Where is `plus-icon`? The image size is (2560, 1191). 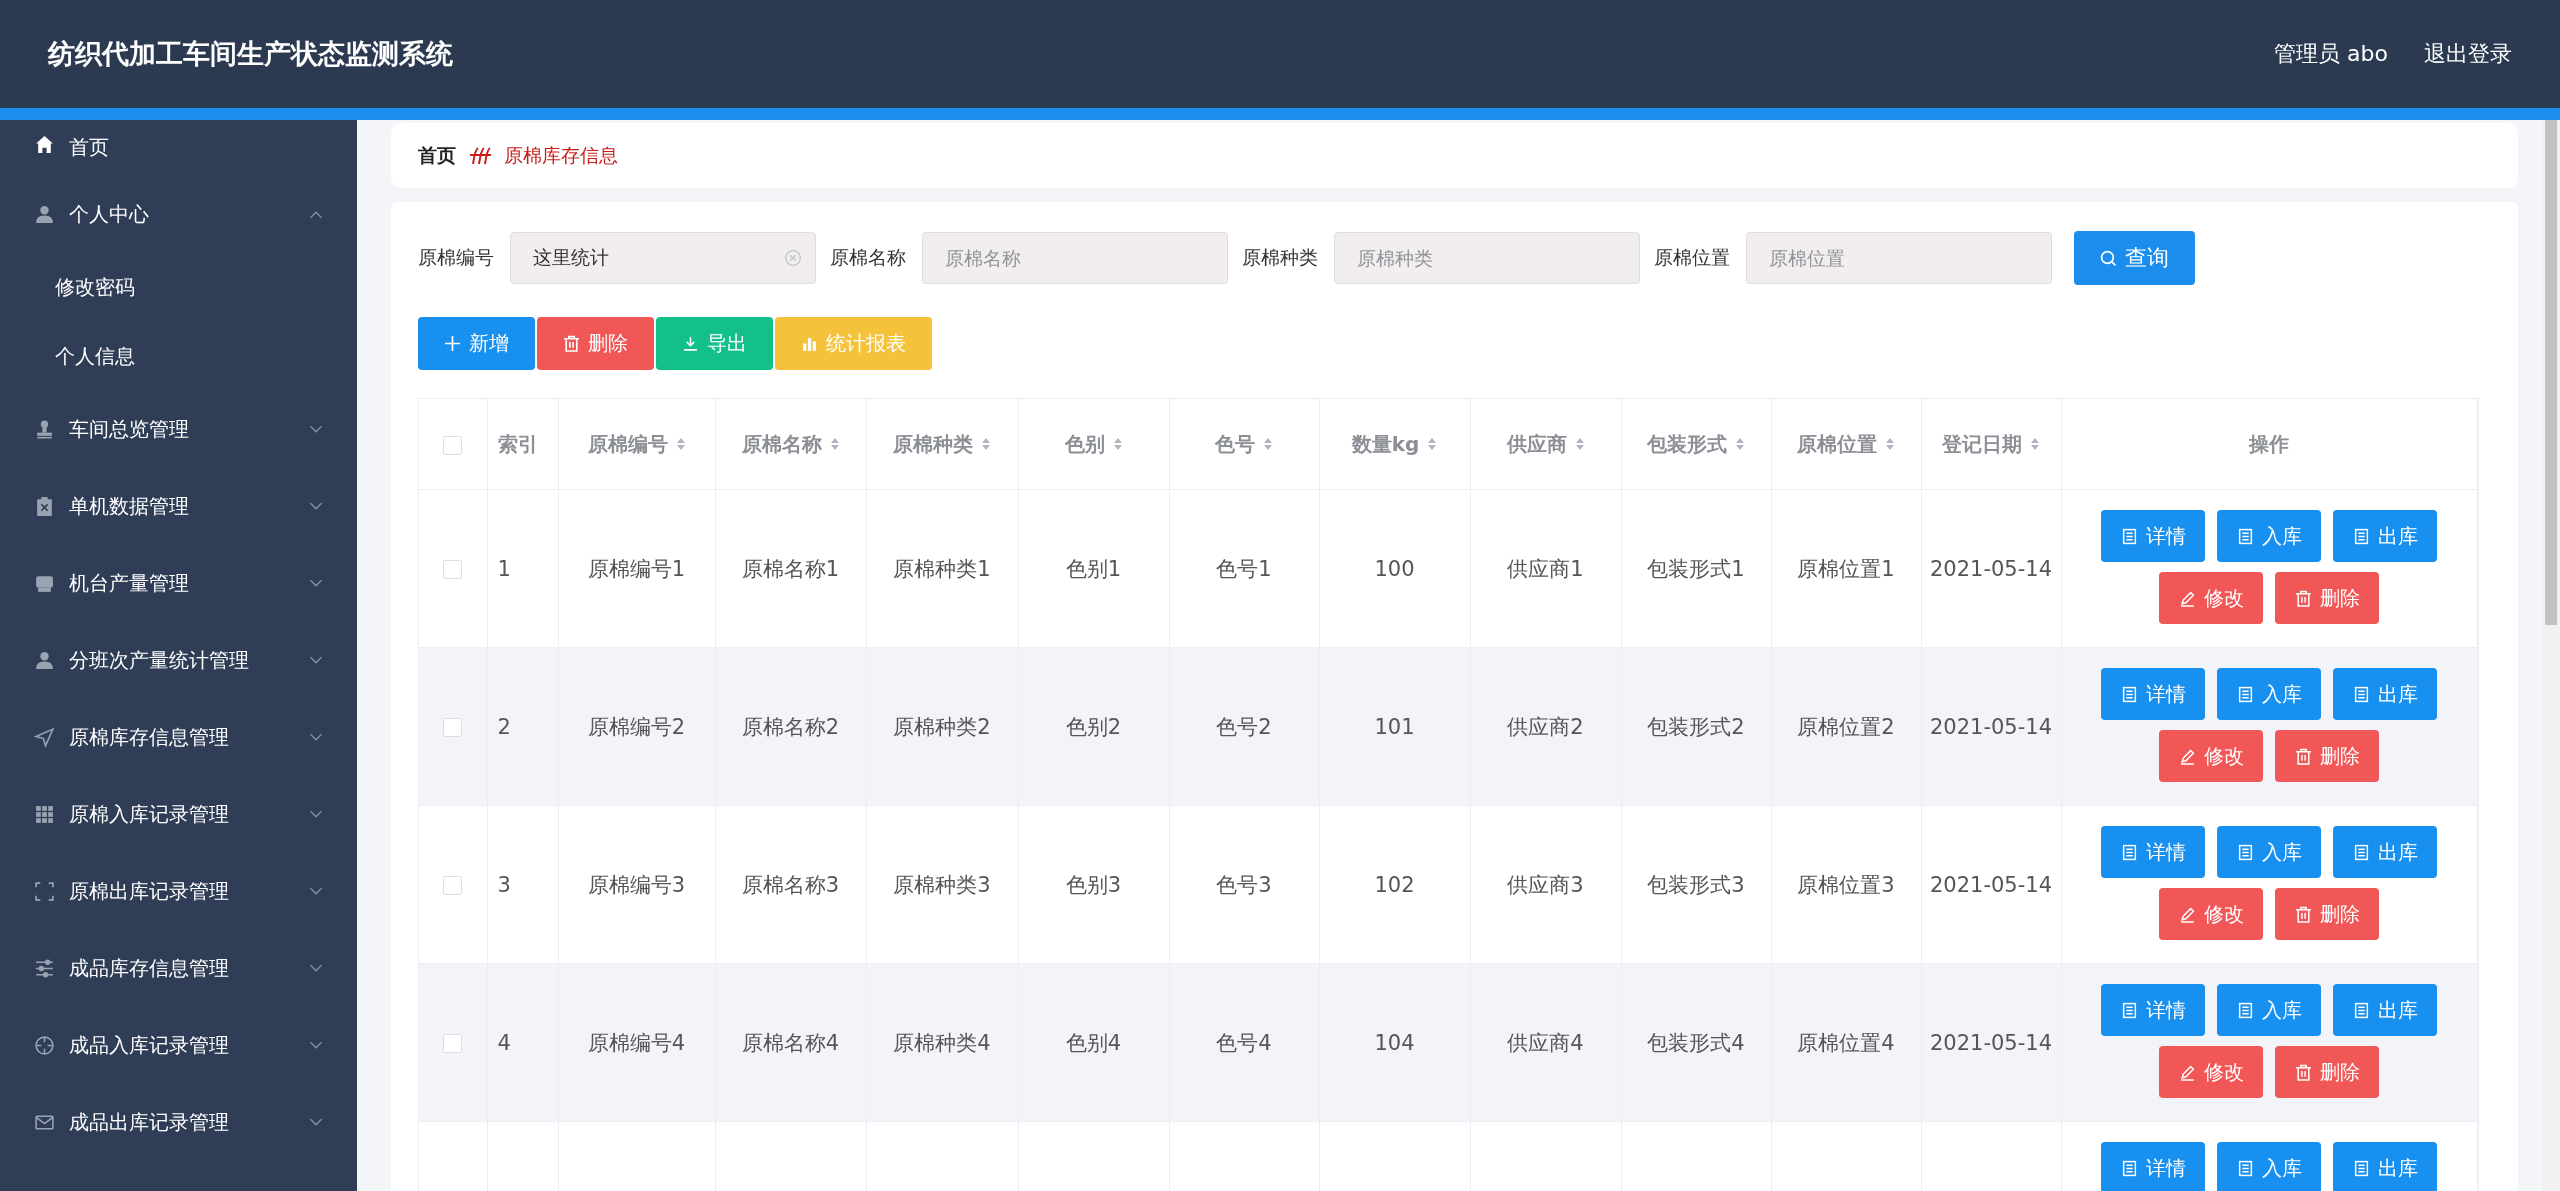
plus-icon is located at coordinates (452, 343).